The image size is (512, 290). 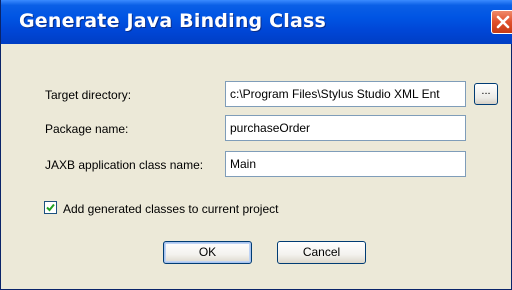 What do you see at coordinates (87, 129) in the screenshot?
I see `package-name-label: Package name:` at bounding box center [87, 129].